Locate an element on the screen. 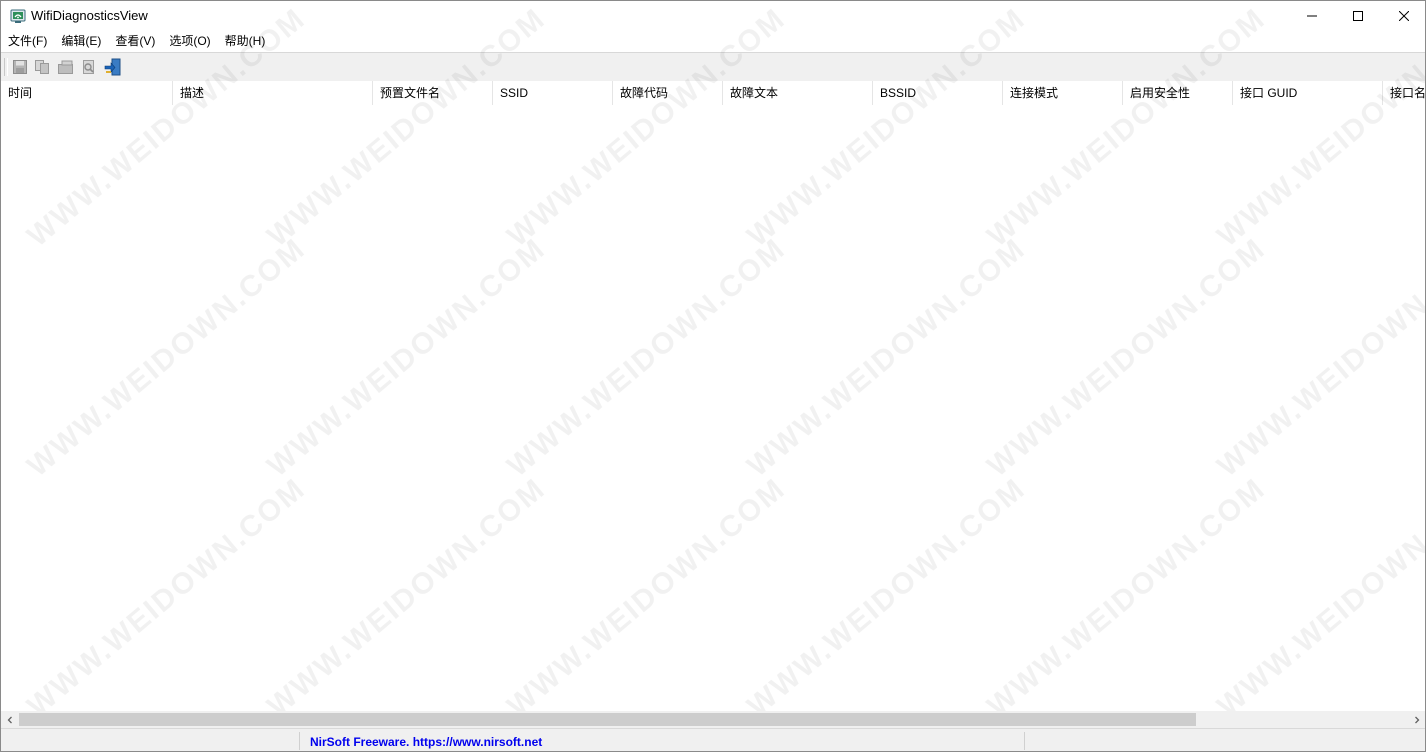 This screenshot has height=752, width=1426. menu-help: 帮助(H) is located at coordinates (245, 41).